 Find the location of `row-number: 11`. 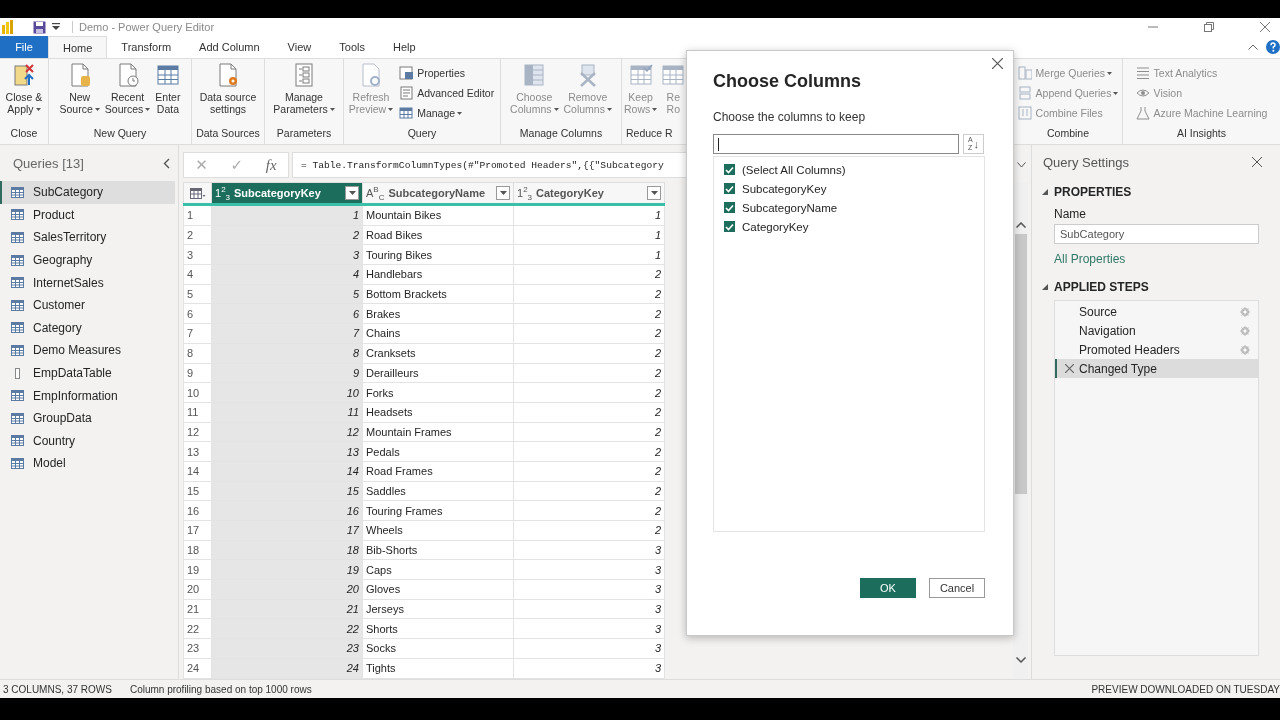

row-number: 11 is located at coordinates (197, 412).